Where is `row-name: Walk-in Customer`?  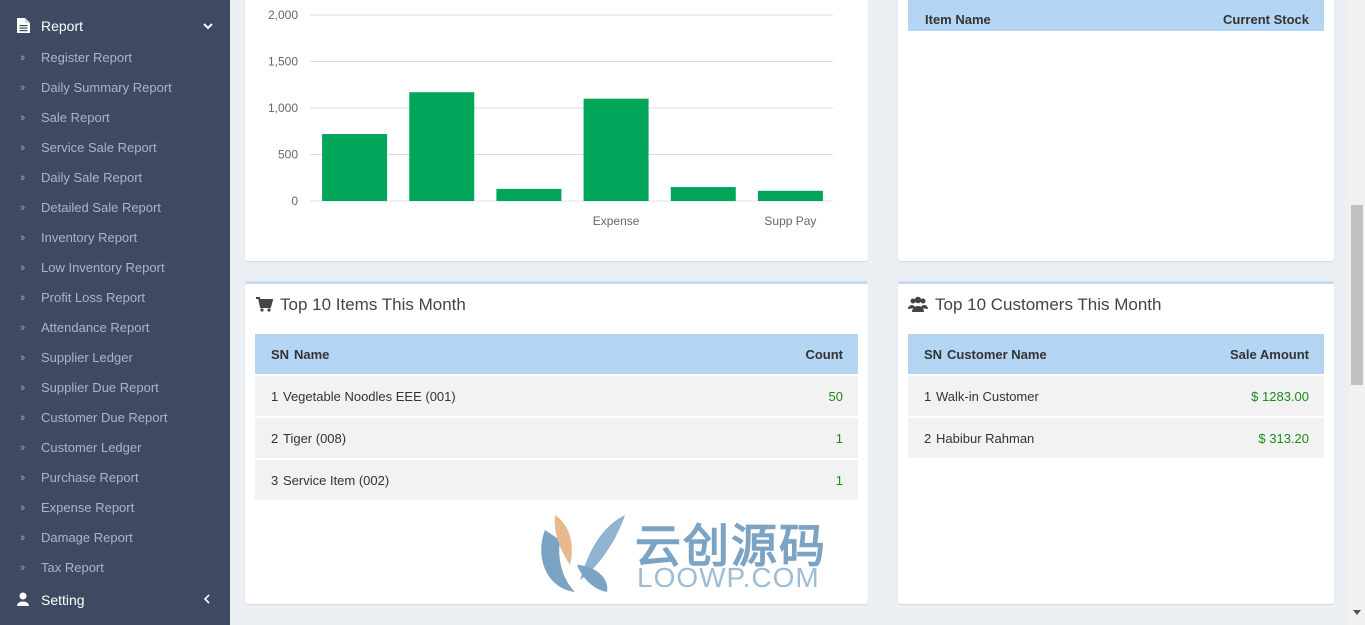 row-name: Walk-in Customer is located at coordinates (987, 396).